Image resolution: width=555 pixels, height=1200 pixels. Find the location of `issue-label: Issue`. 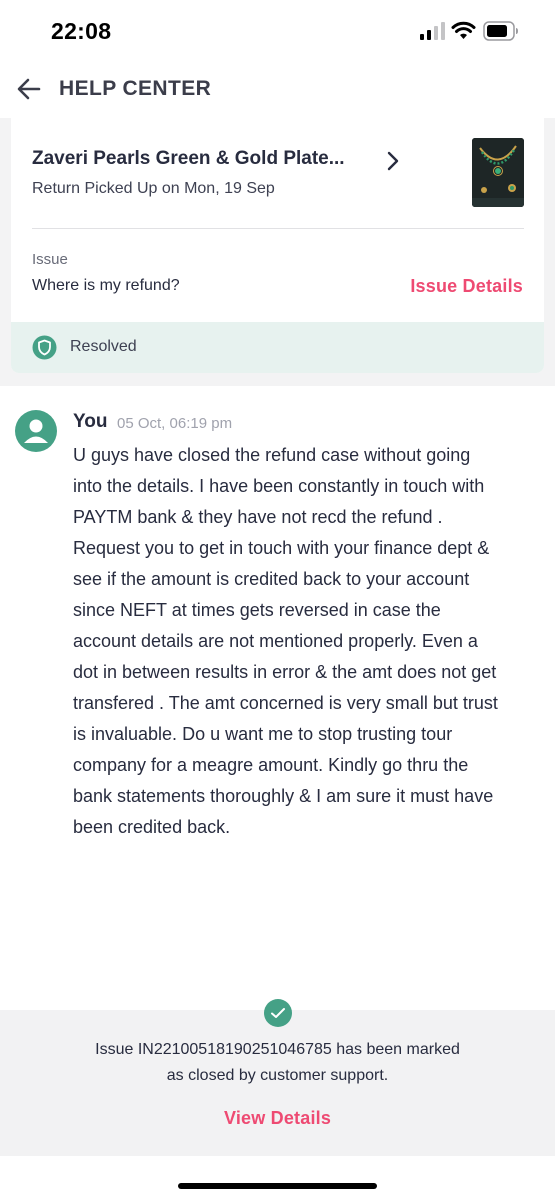

issue-label: Issue is located at coordinates (50, 259).